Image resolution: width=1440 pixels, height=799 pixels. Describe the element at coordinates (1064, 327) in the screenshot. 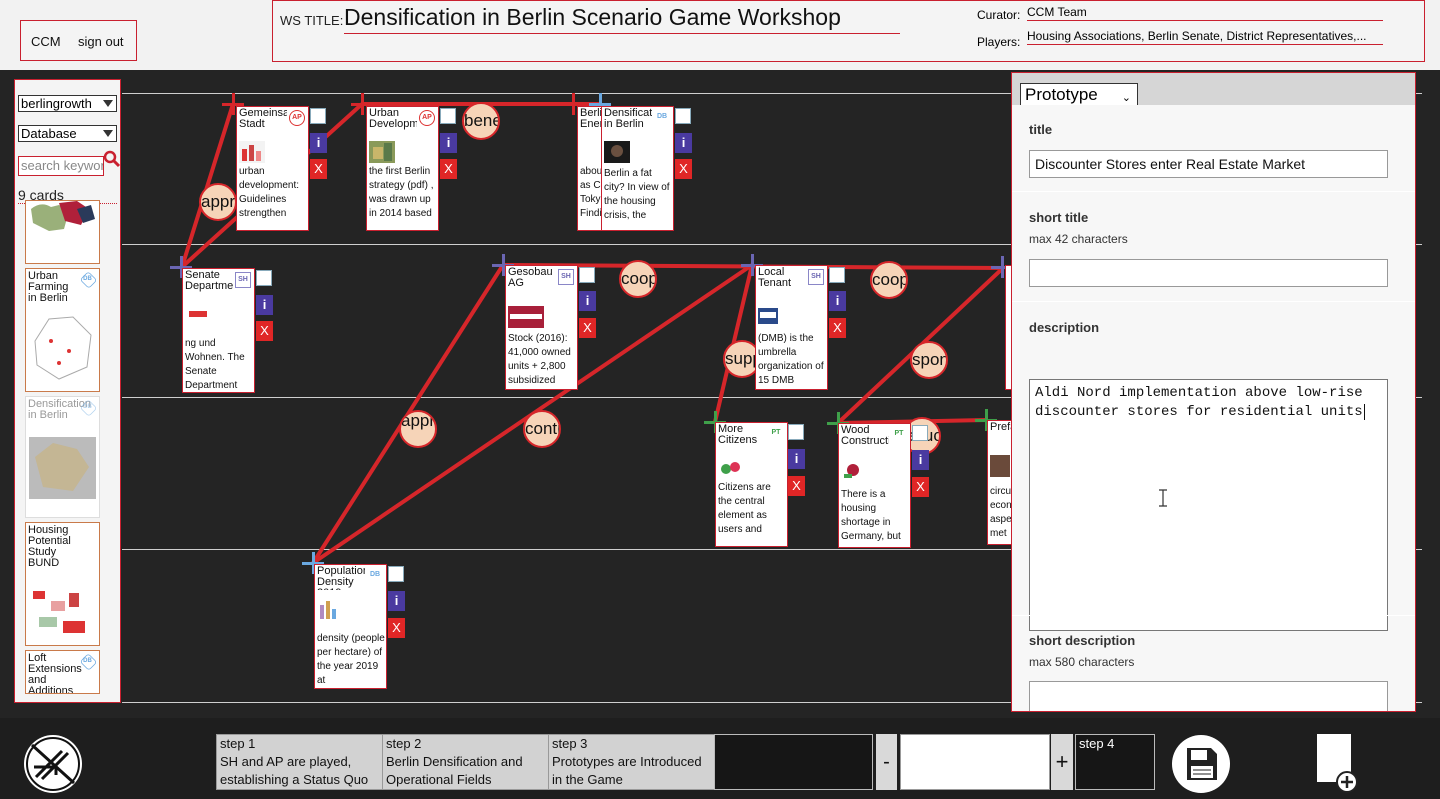

I see `description-label: description` at that location.